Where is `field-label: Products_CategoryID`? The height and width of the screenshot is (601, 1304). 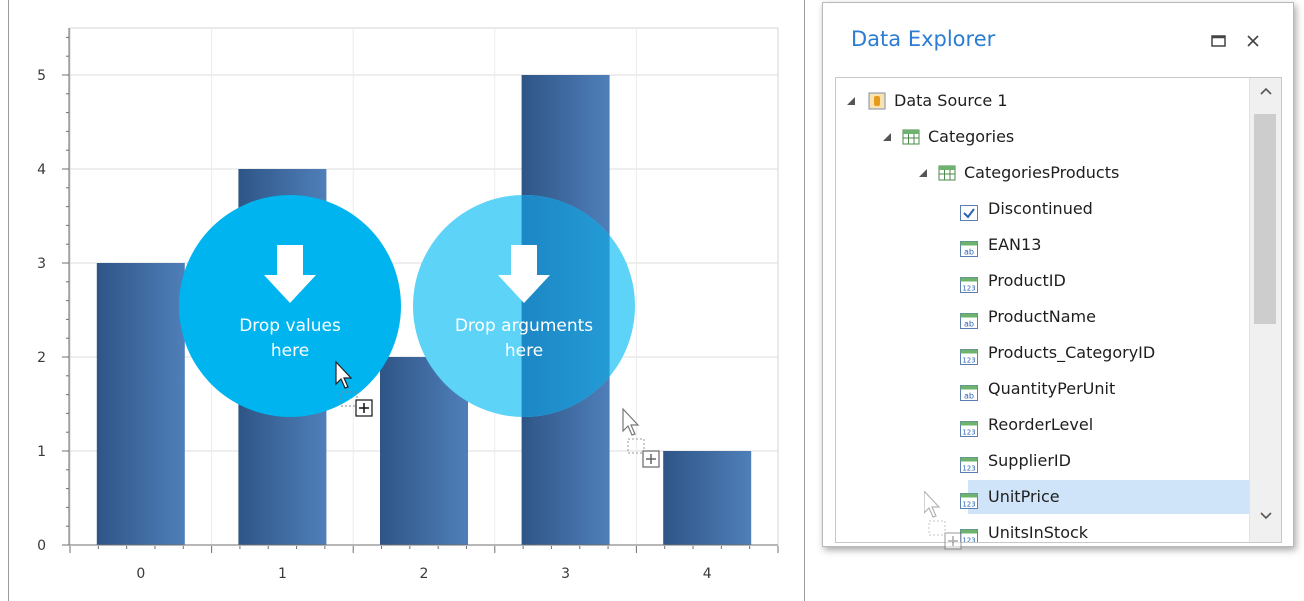 field-label: Products_CategoryID is located at coordinates (1072, 352).